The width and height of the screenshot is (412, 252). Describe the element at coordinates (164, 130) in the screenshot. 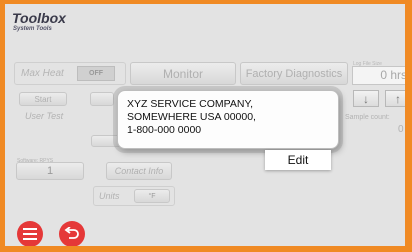

I see `dialog-line-3: 1-800-000 0000` at that location.